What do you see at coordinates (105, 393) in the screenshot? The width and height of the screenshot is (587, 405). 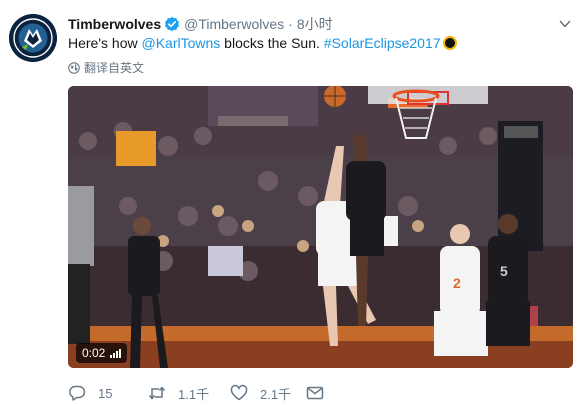 I see `reply-count: 15` at bounding box center [105, 393].